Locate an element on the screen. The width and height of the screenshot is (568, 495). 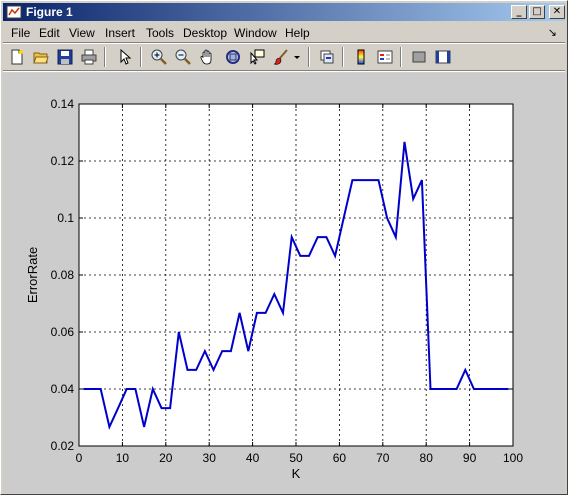
dock-figure-arrow-icon: ↘ is located at coordinates (552, 32).